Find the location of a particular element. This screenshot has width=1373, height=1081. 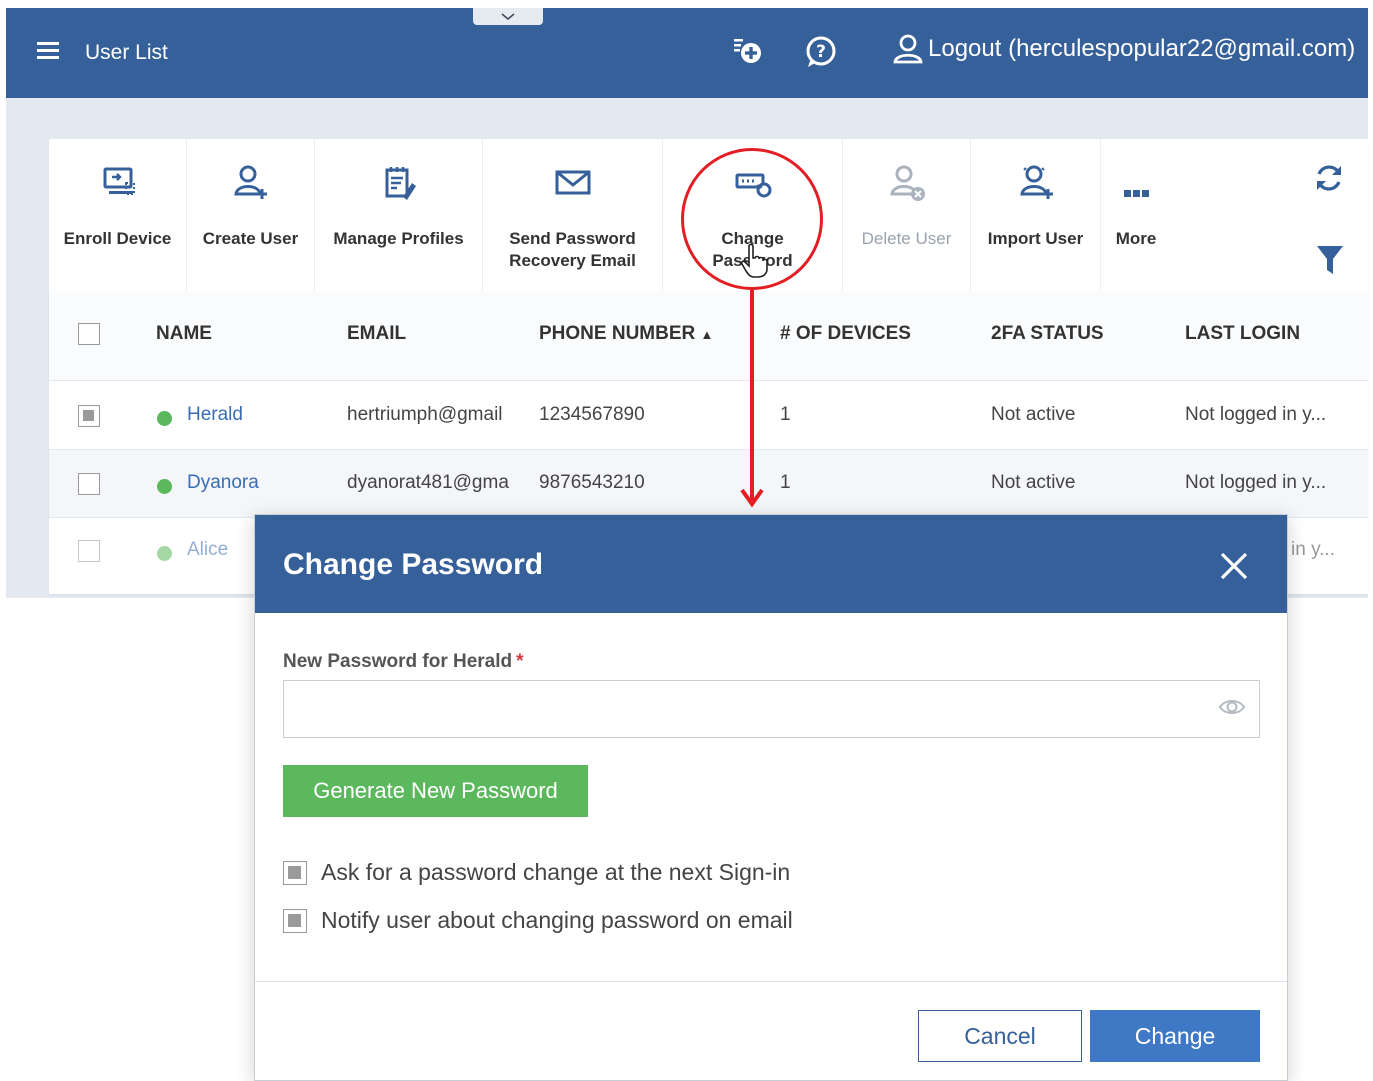

create-user-label: Create User is located at coordinates (250, 238).